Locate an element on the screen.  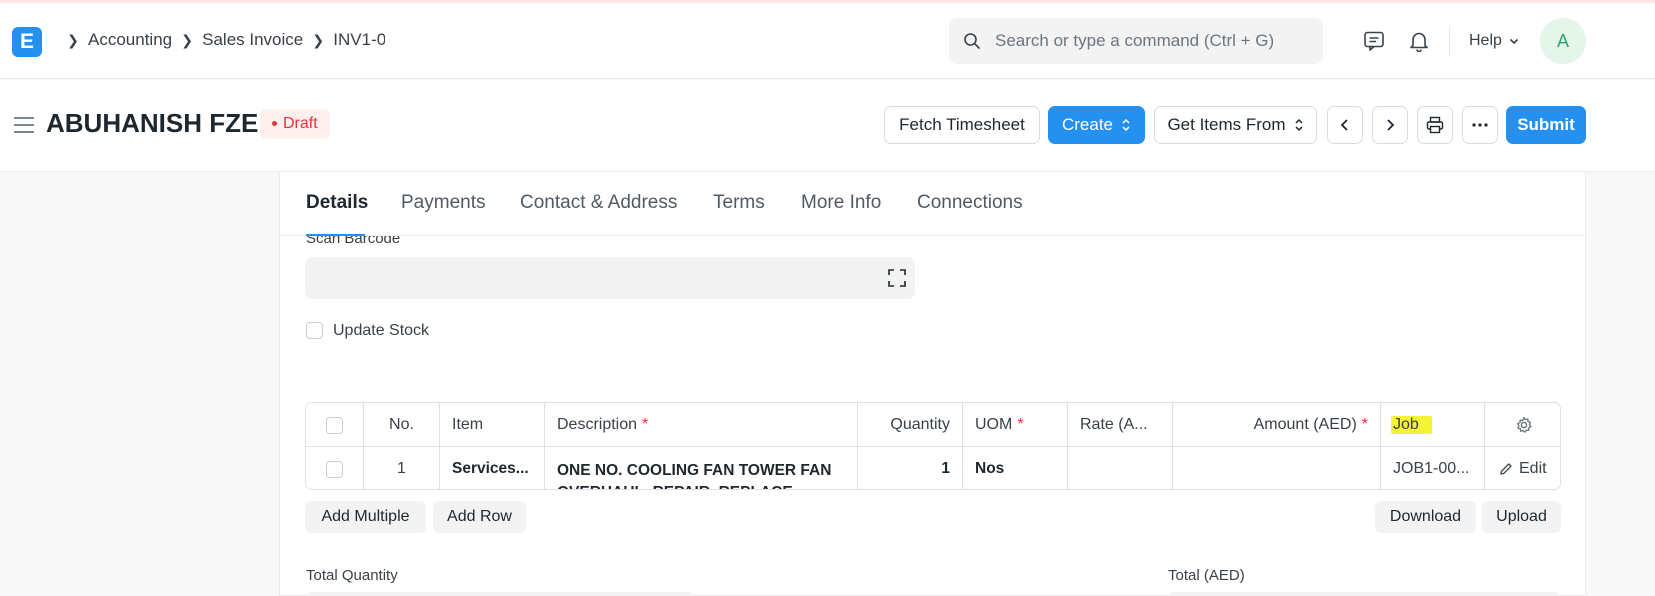
submit-button: Submit is located at coordinates (1546, 125).